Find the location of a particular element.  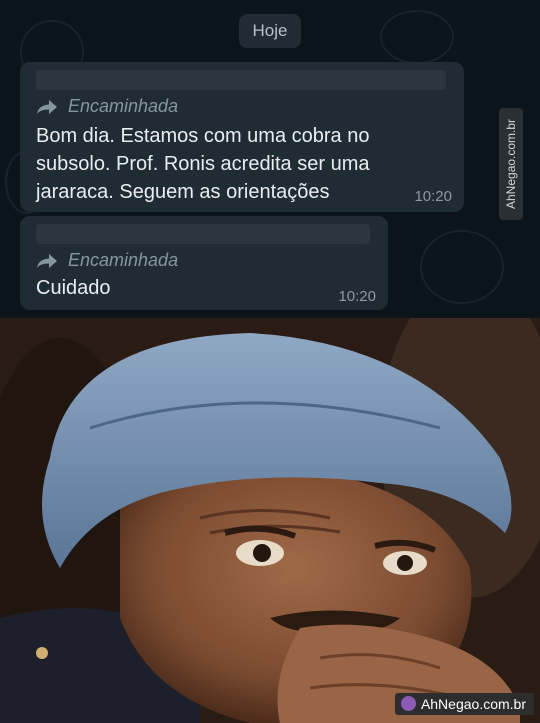

message-bubble: Encaminhada Cuidado 10:20 is located at coordinates (204, 263).